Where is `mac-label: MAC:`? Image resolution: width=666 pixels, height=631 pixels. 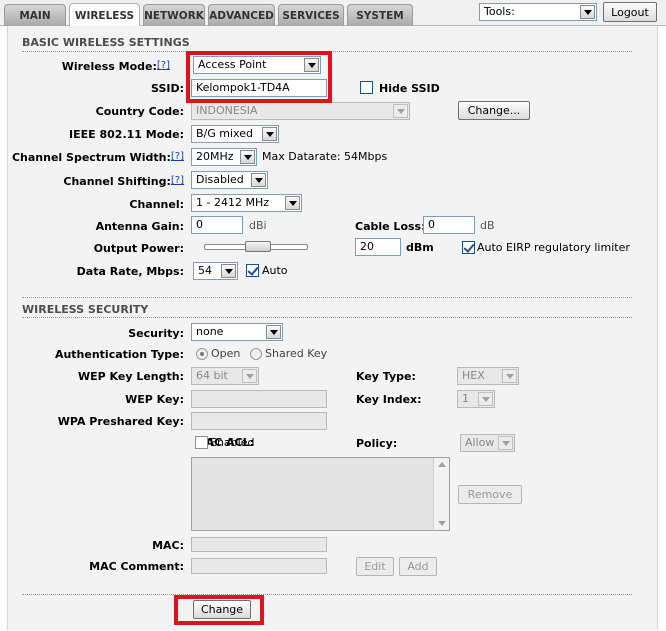
mac-label: MAC: is located at coordinates (168, 545).